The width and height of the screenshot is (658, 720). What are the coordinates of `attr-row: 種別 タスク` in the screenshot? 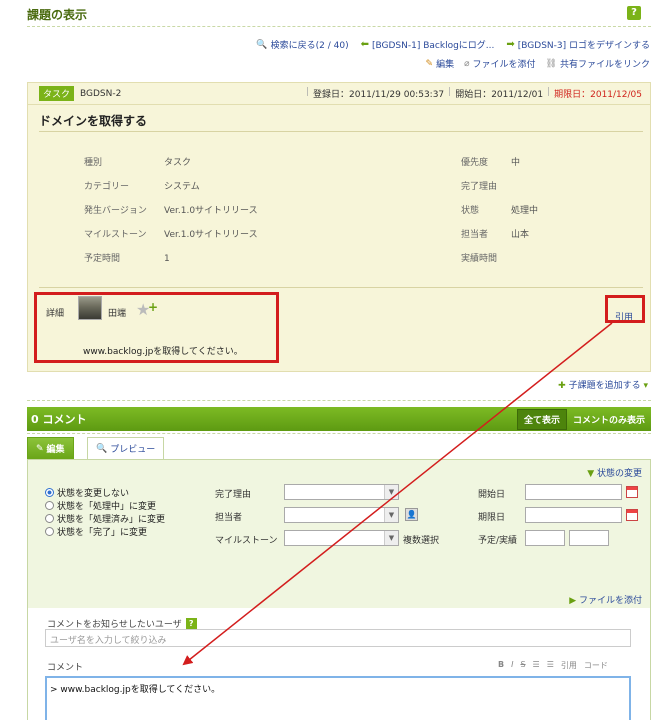 It's located at (138, 163).